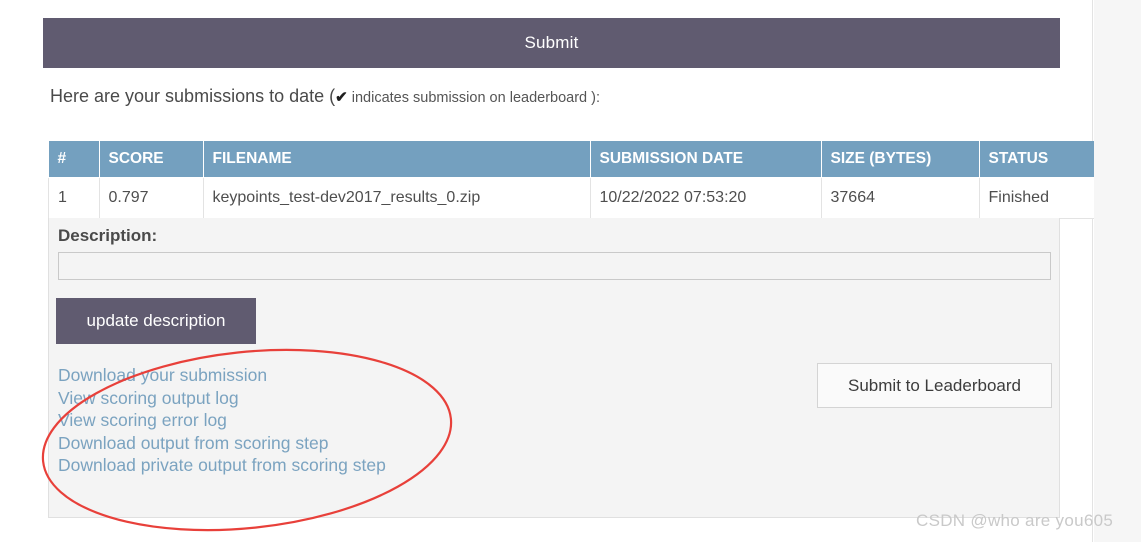 This screenshot has width=1141, height=542. I want to click on cell-score: 0.797, so click(151, 198).